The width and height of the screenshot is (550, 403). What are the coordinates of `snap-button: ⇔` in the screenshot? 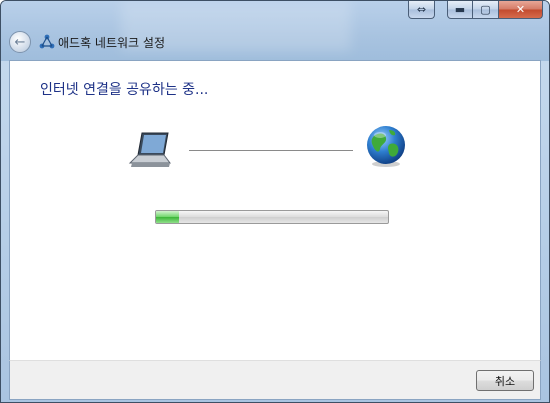 It's located at (421, 10).